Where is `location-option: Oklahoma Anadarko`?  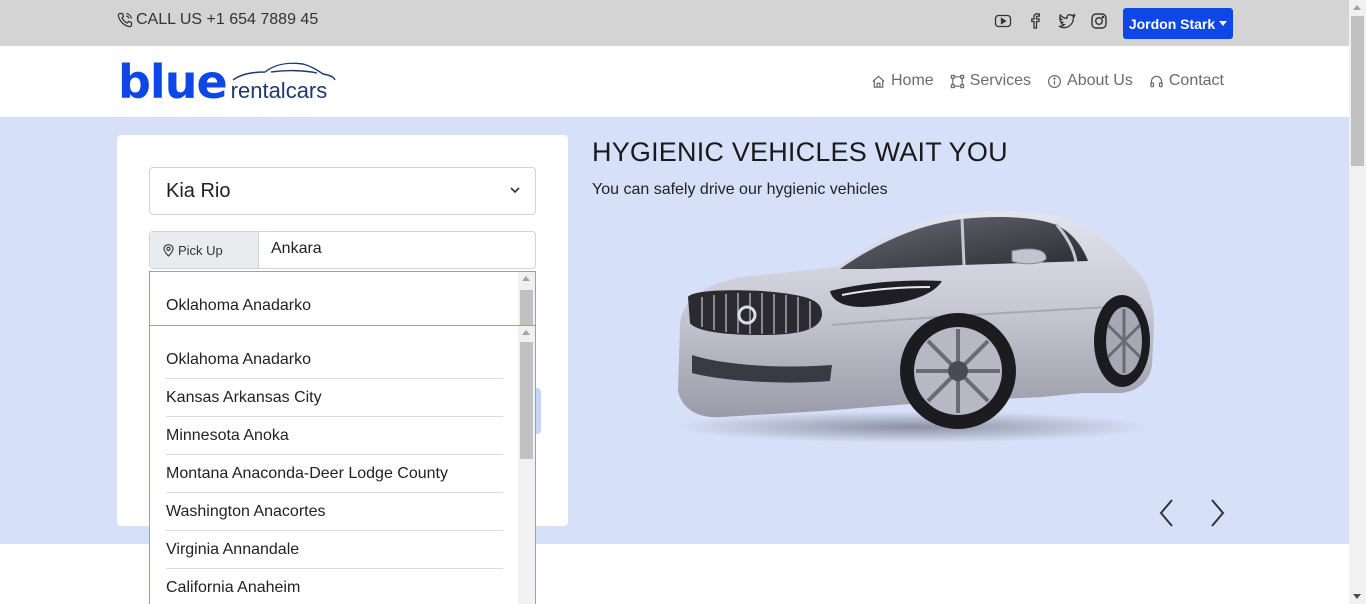 location-option: Oklahoma Anadarko is located at coordinates (334, 360).